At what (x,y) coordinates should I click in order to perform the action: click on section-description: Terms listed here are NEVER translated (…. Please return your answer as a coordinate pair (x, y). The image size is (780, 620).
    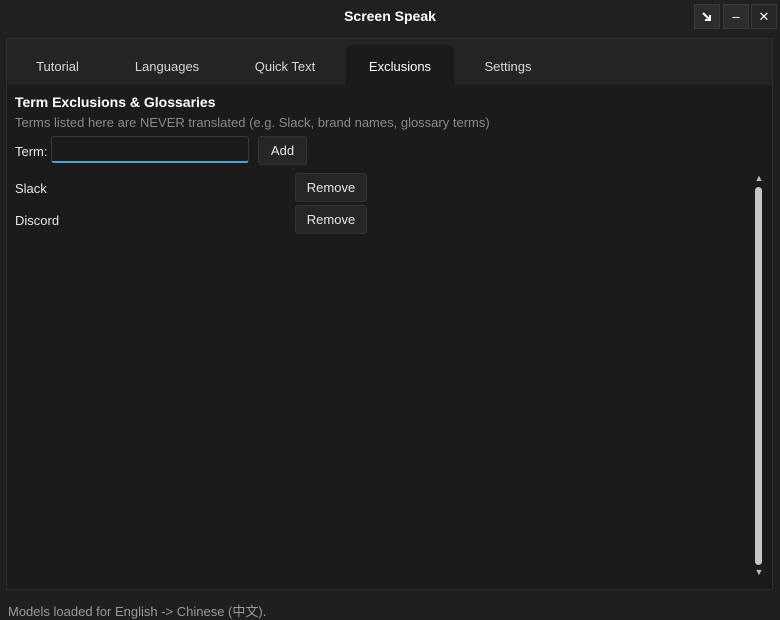
    Looking at the image, I should click on (252, 122).